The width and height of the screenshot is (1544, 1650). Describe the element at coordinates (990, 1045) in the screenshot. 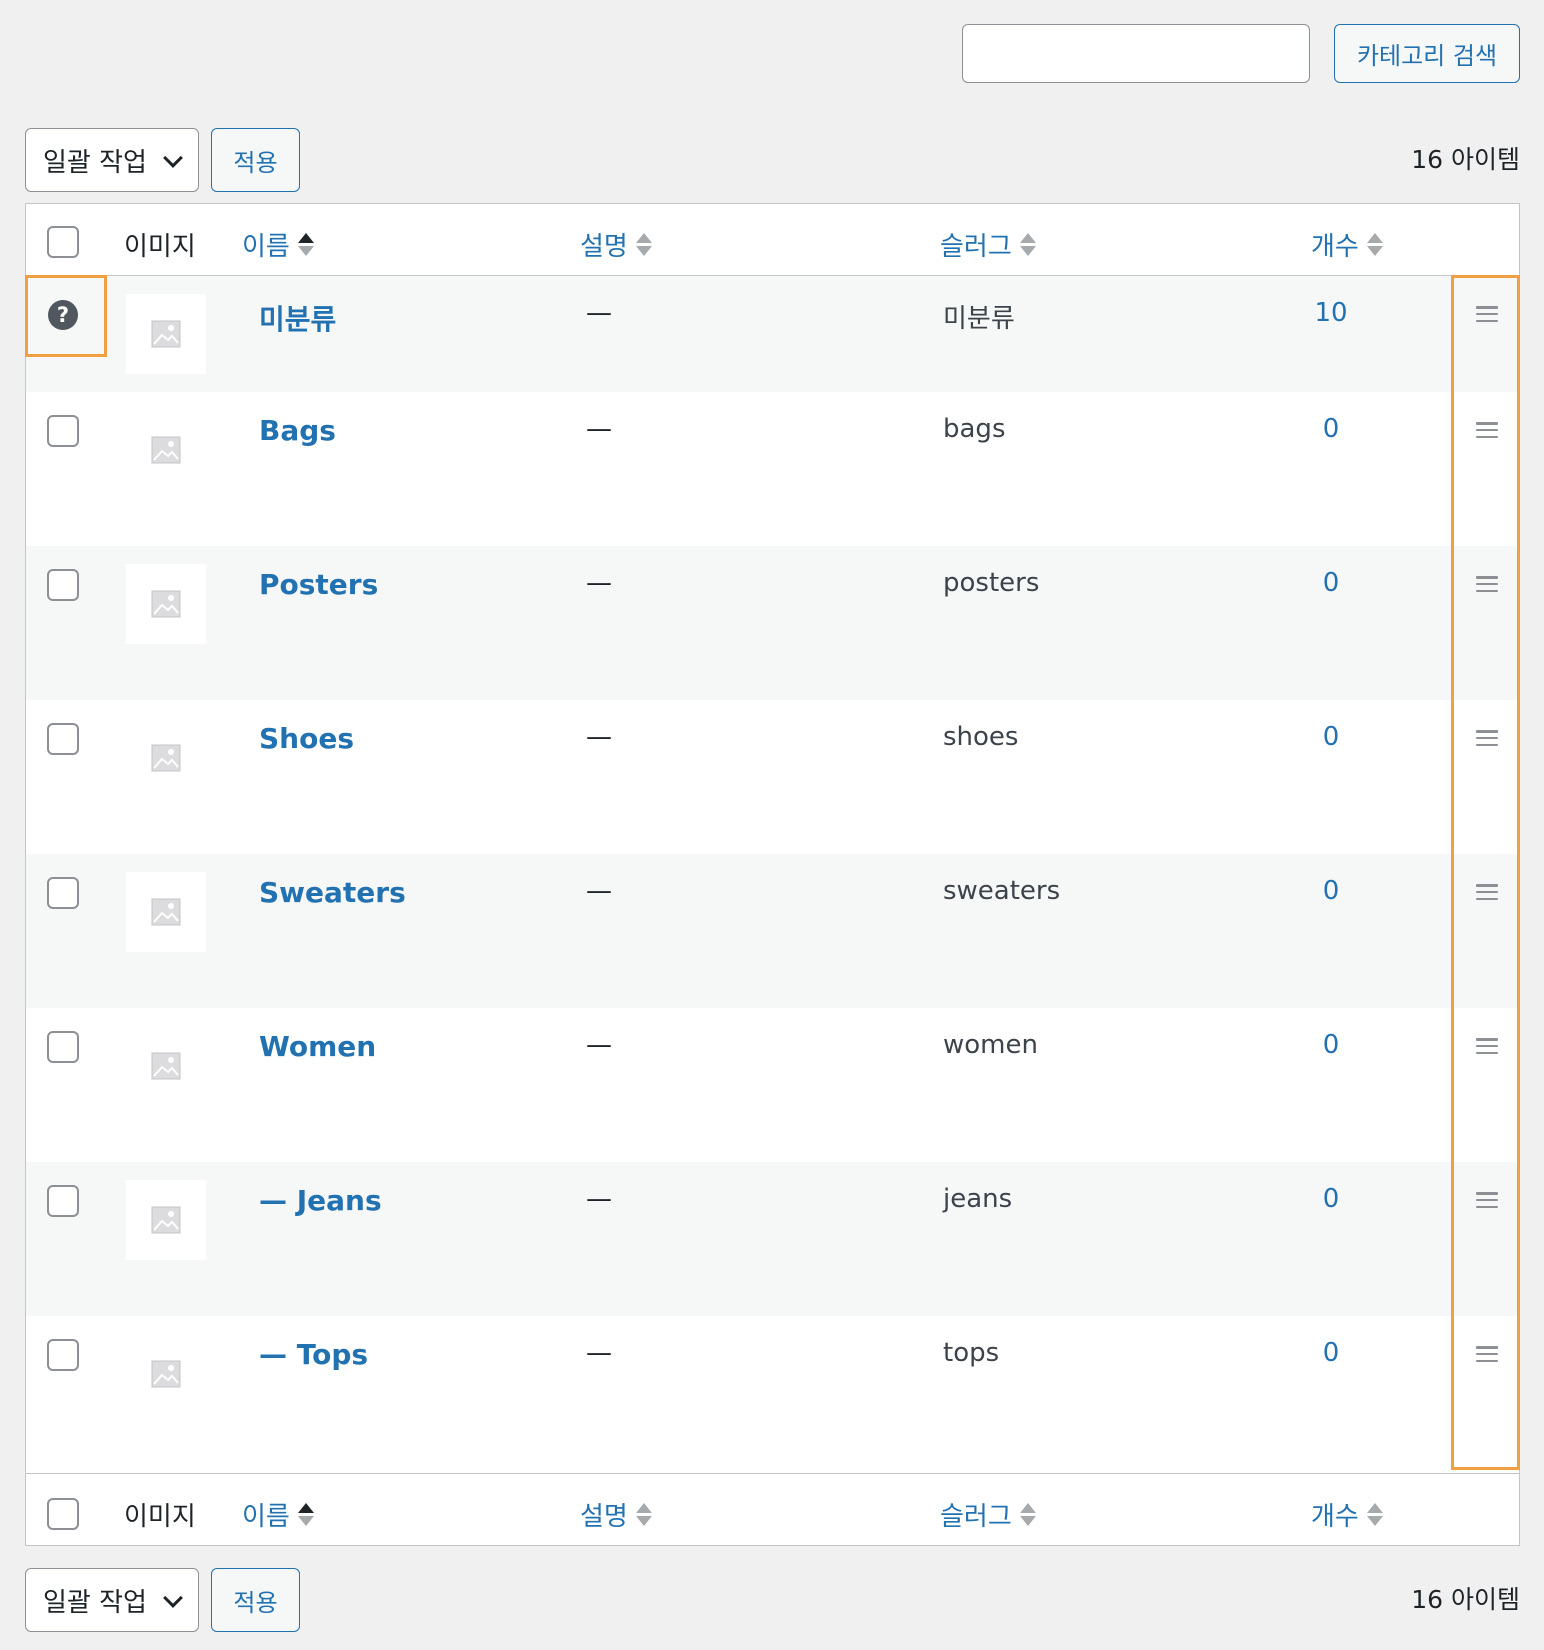

I see `category-slug: women` at that location.